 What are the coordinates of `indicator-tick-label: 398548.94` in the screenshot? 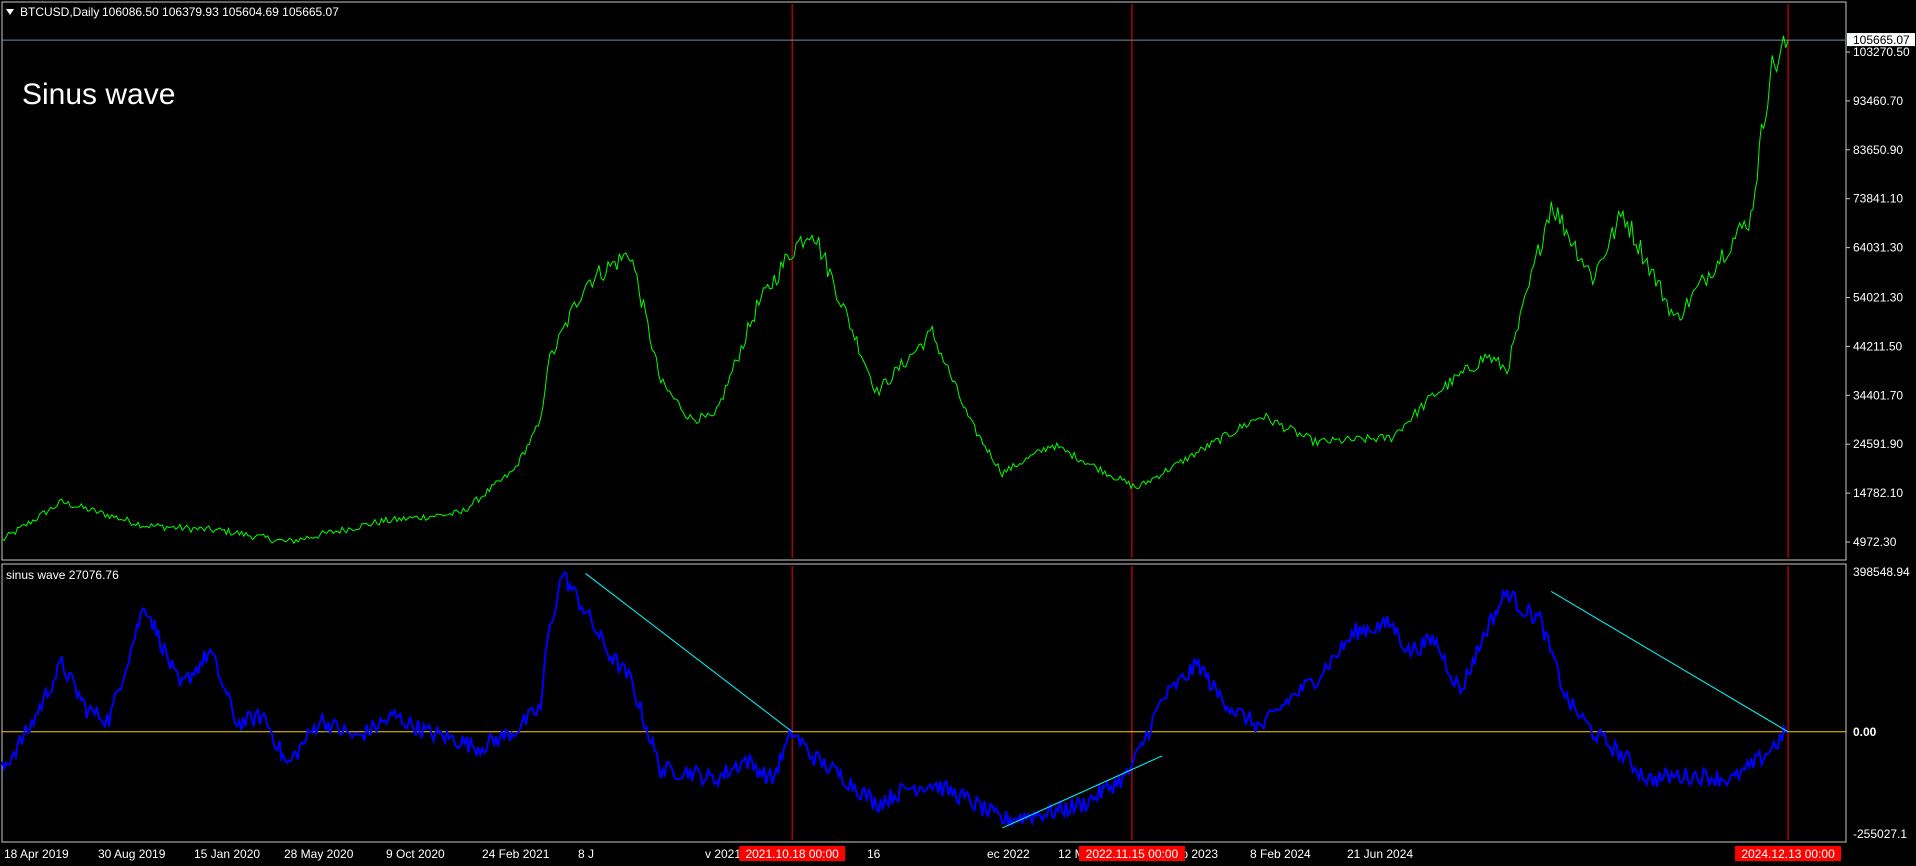 It's located at (1881, 572).